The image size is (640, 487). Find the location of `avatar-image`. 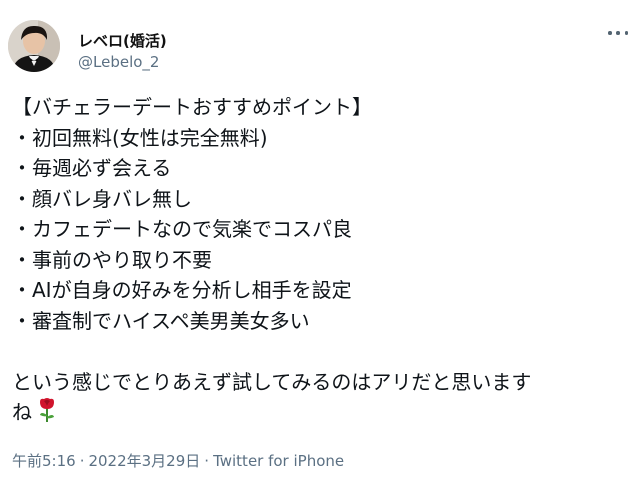

avatar-image is located at coordinates (34, 46).